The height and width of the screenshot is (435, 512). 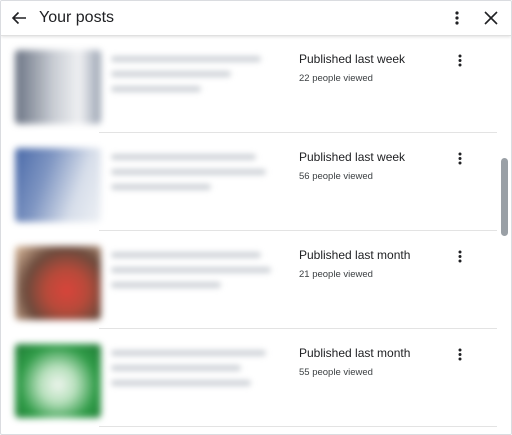 I want to click on close-icon, so click(x=491, y=18).